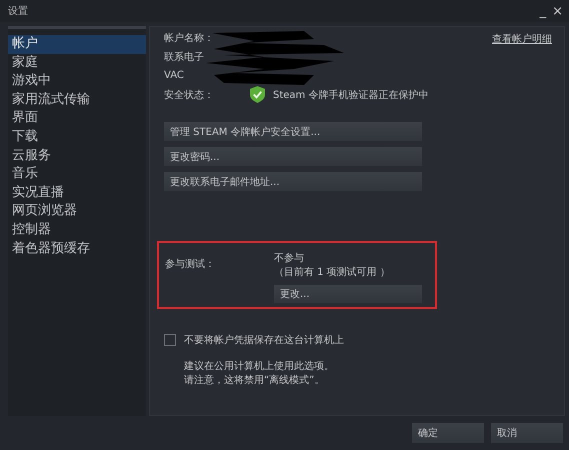 Image resolution: width=569 pixels, height=450 pixels. What do you see at coordinates (527, 433) in the screenshot?
I see `dialog-button: 取消` at bounding box center [527, 433].